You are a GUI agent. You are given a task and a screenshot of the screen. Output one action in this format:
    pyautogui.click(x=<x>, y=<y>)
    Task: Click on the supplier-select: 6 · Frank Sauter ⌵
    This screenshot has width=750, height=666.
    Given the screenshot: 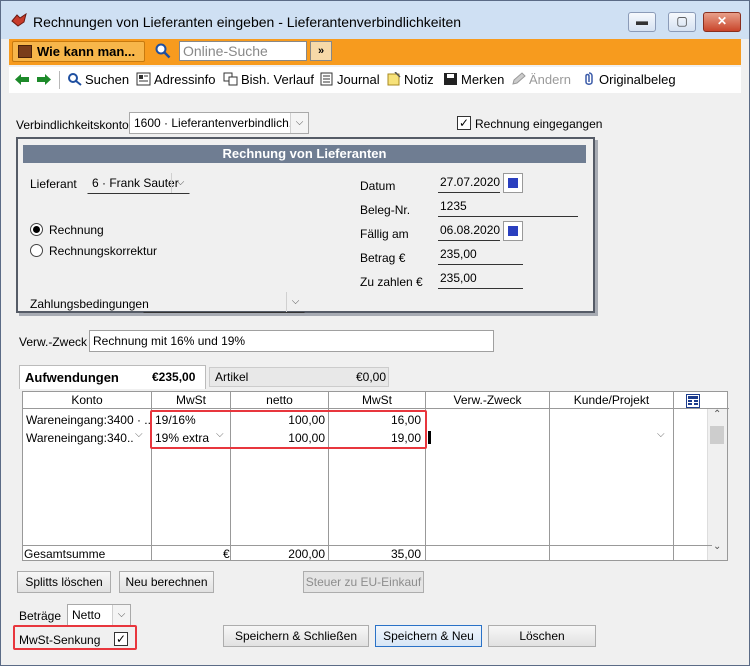 What is the action you would take?
    pyautogui.click(x=138, y=183)
    